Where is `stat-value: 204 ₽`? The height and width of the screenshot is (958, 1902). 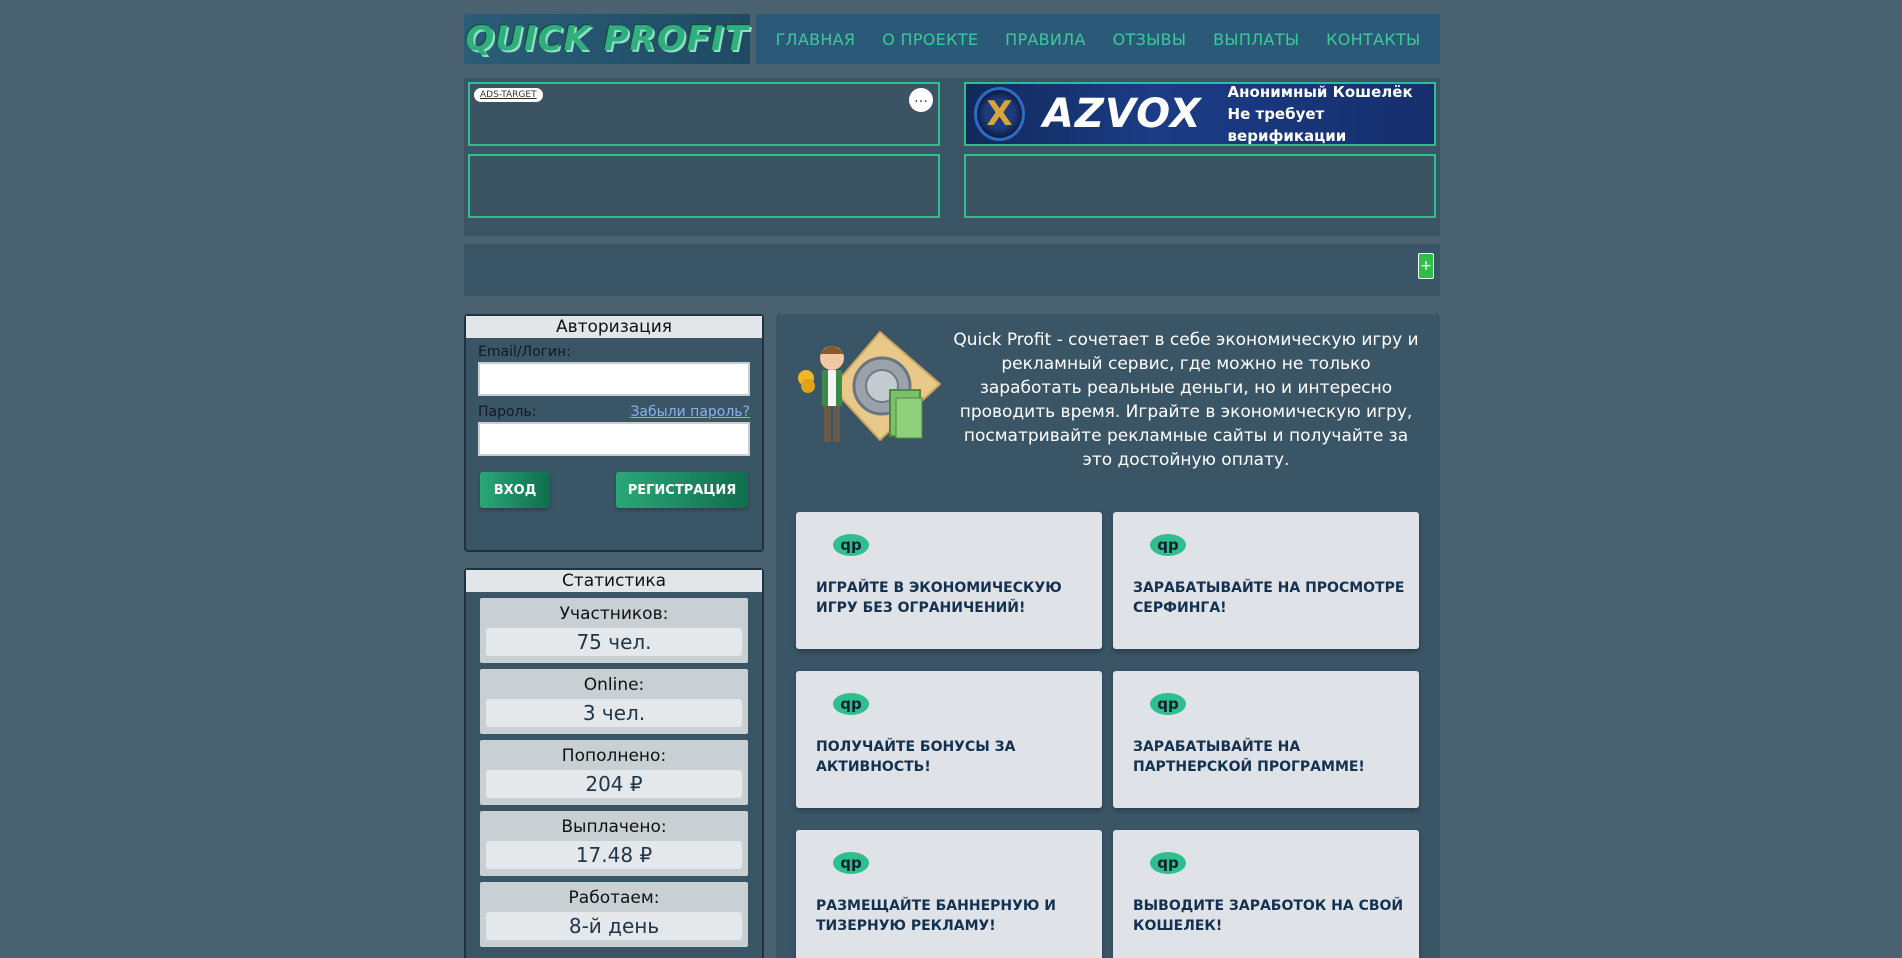
stat-value: 204 ₽ is located at coordinates (614, 784).